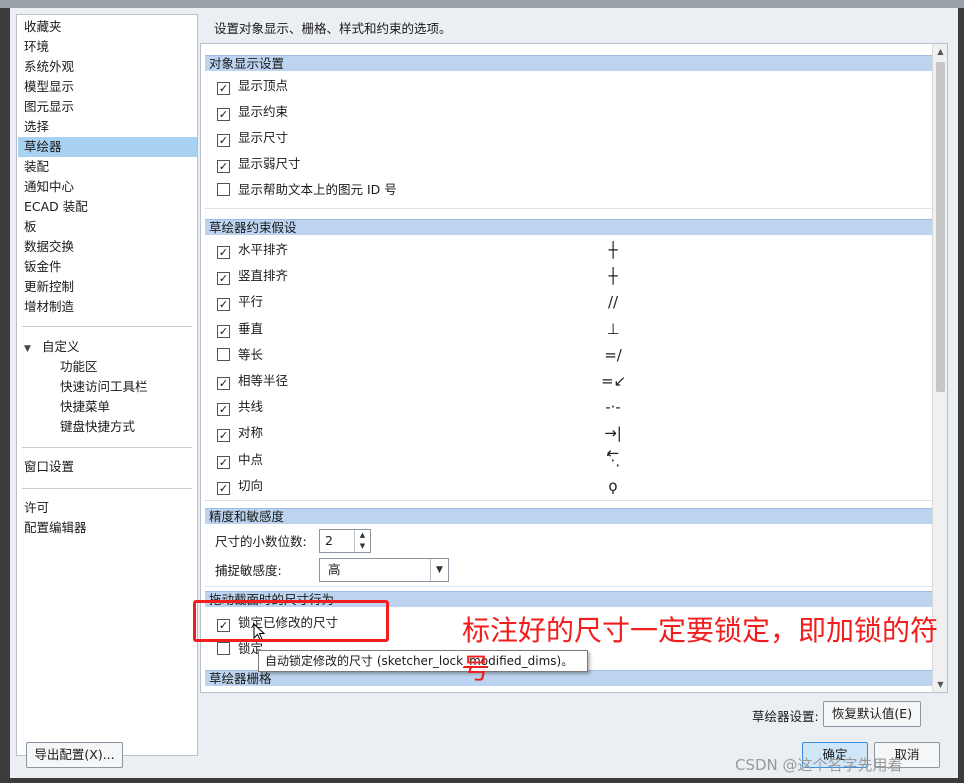  What do you see at coordinates (107, 427) in the screenshot?
I see `nav-subitem: 键盘快捷方式` at bounding box center [107, 427].